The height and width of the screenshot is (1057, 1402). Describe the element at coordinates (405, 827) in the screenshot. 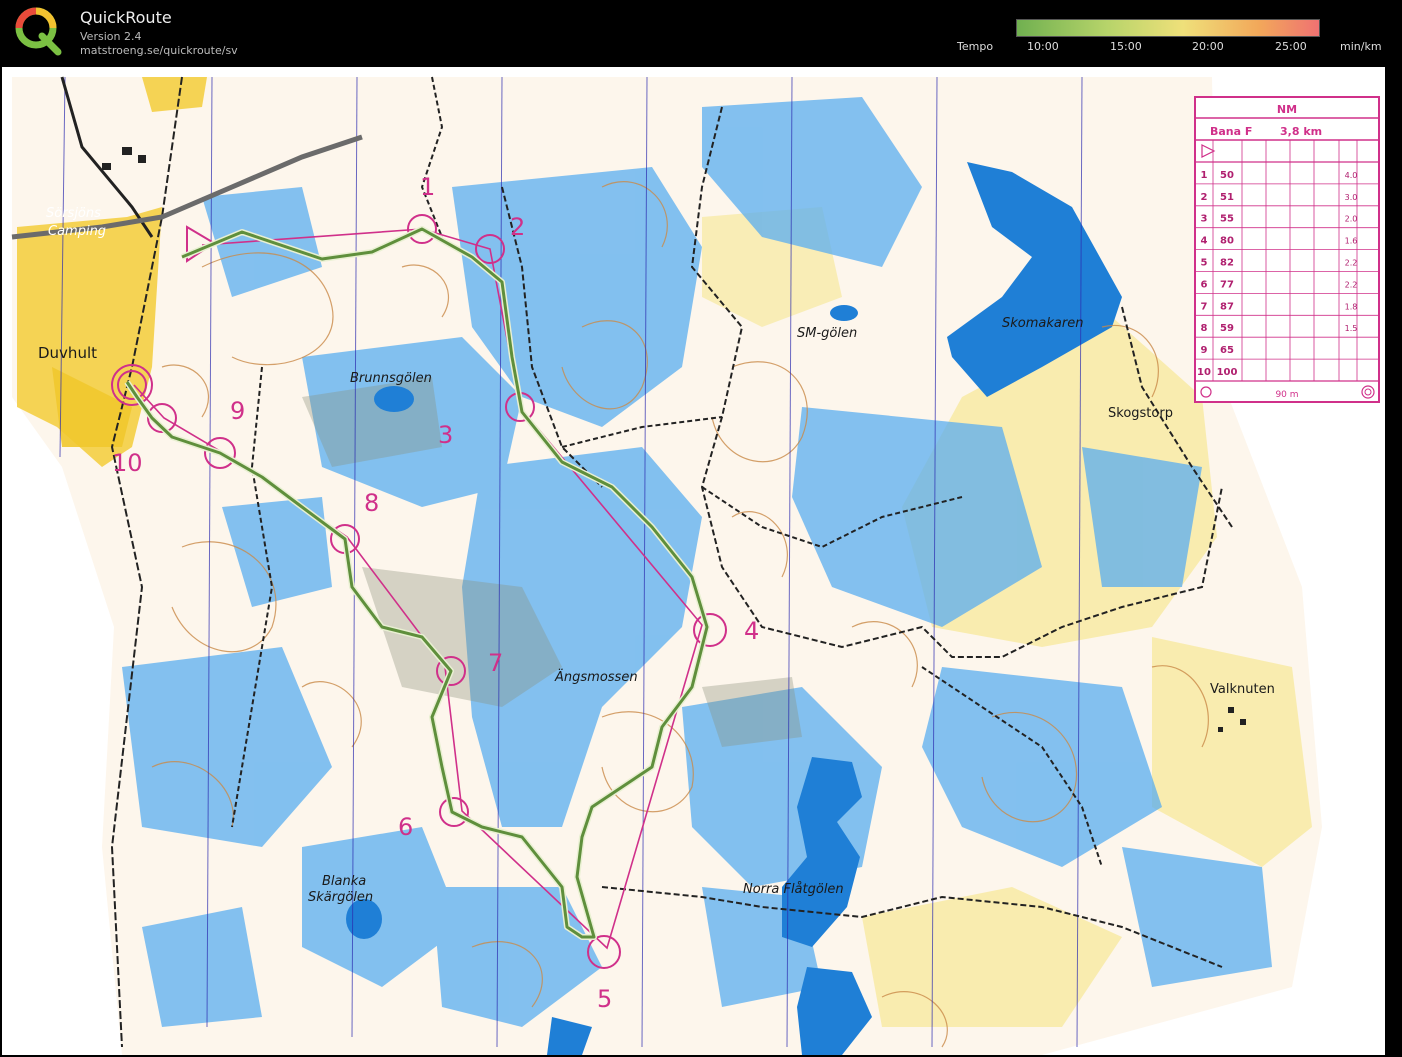

I see `control-number: 6` at that location.